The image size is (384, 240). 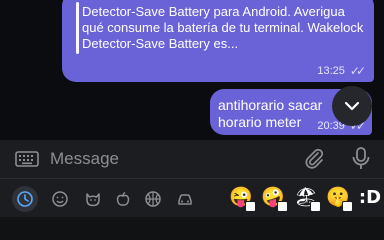 I want to click on smileys-icon, so click(x=60, y=199).